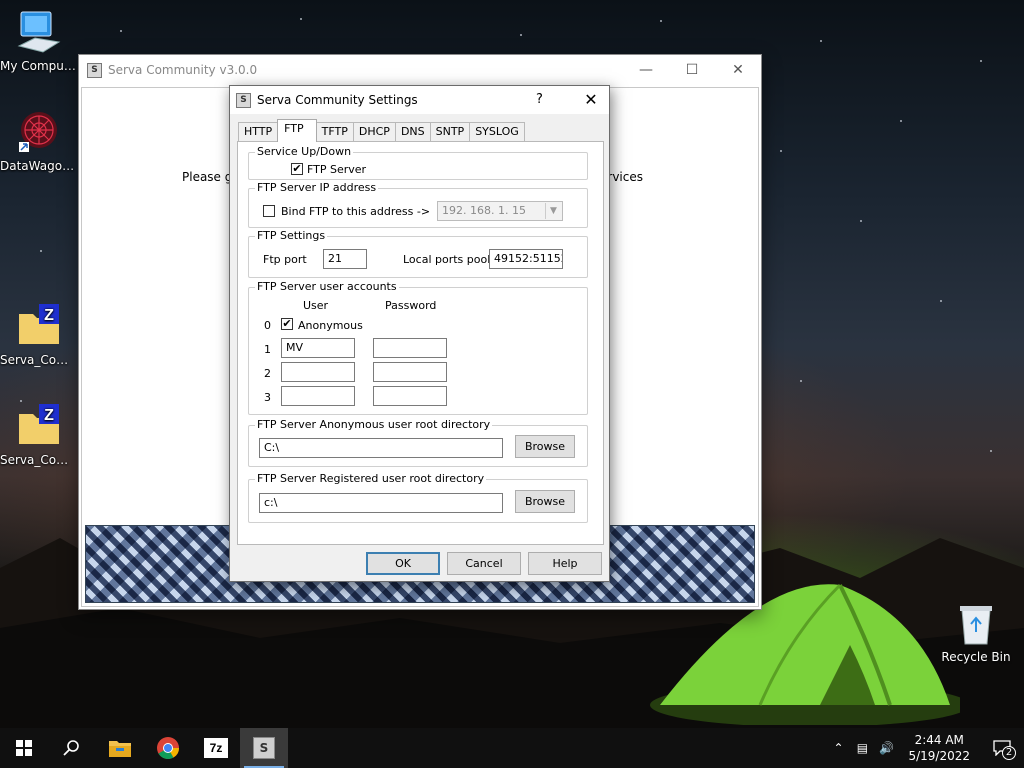 This screenshot has height=768, width=1024. Describe the element at coordinates (403, 563) in the screenshot. I see `ok-button: OK` at that location.